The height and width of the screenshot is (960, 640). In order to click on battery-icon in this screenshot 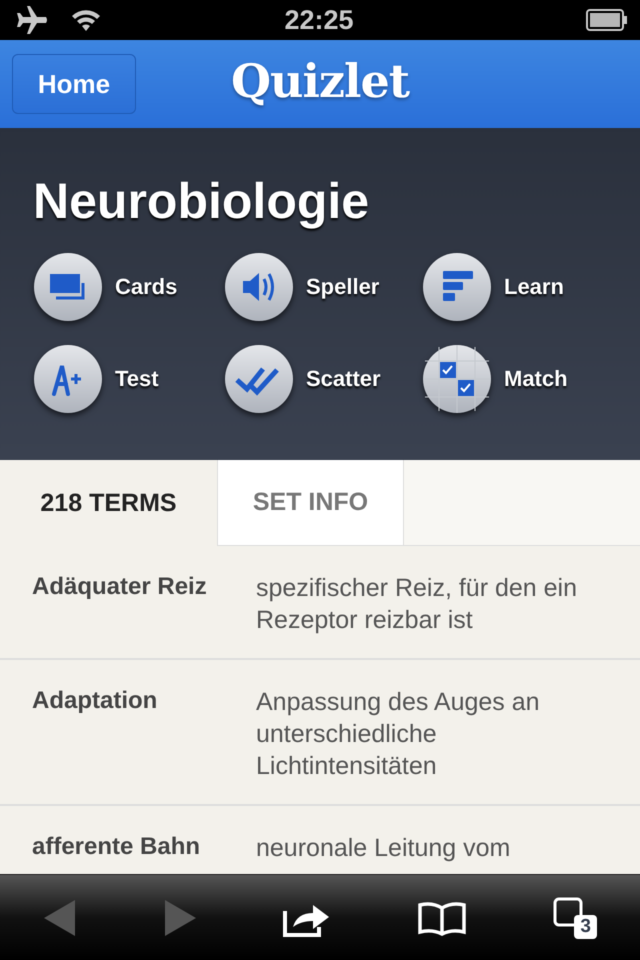, I will do `click(607, 20)`.